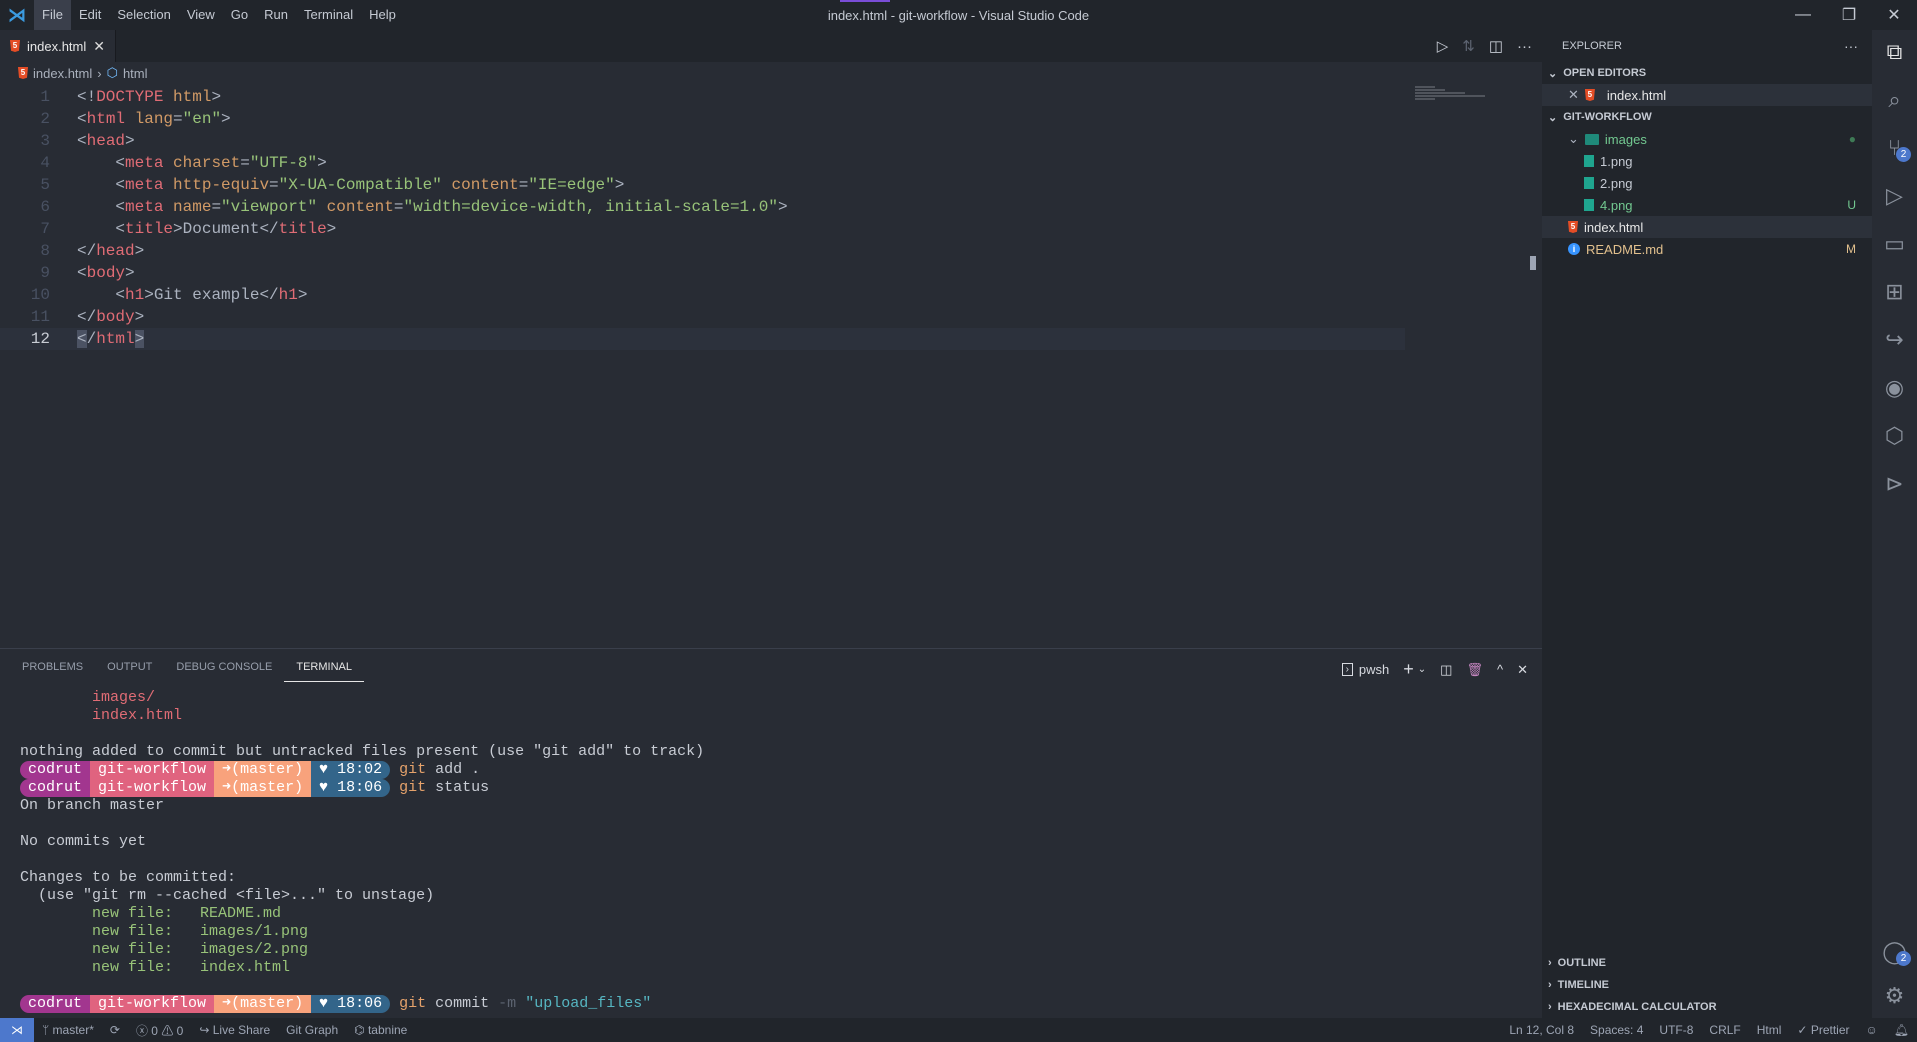  Describe the element at coordinates (702, 141) in the screenshot. I see `code-line: 3 <head>` at that location.